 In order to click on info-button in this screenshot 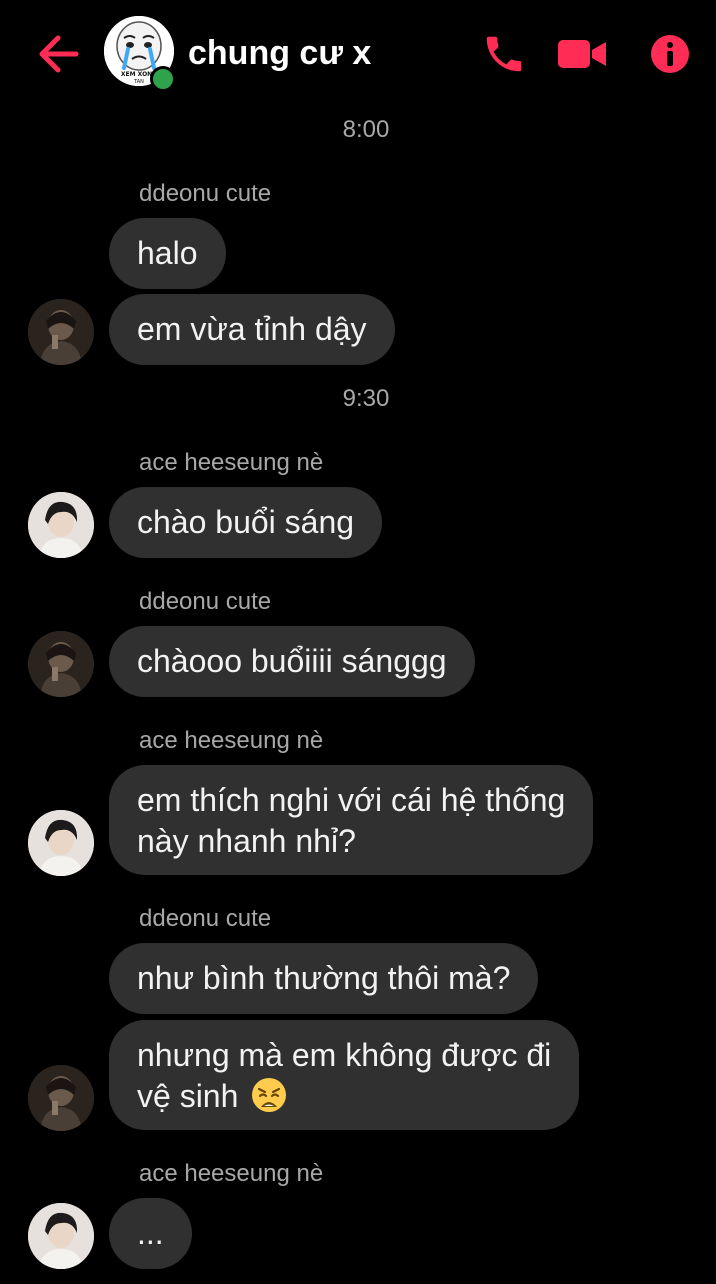, I will do `click(670, 54)`.